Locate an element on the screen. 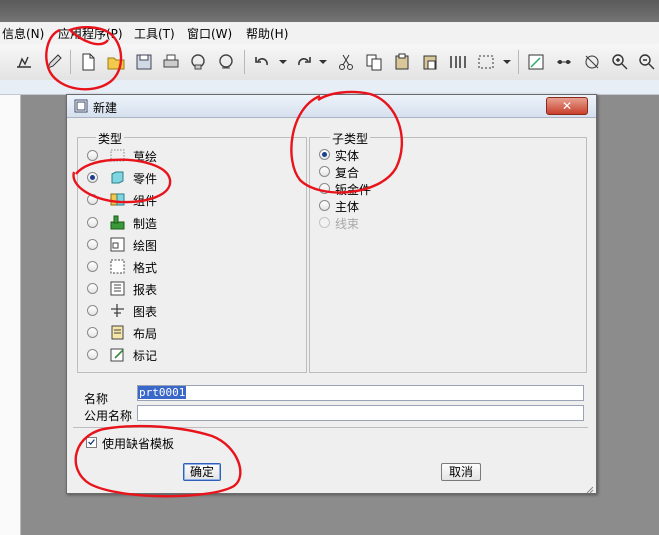 The image size is (659, 535). toolbar-lower-strip is located at coordinates (329, 87).